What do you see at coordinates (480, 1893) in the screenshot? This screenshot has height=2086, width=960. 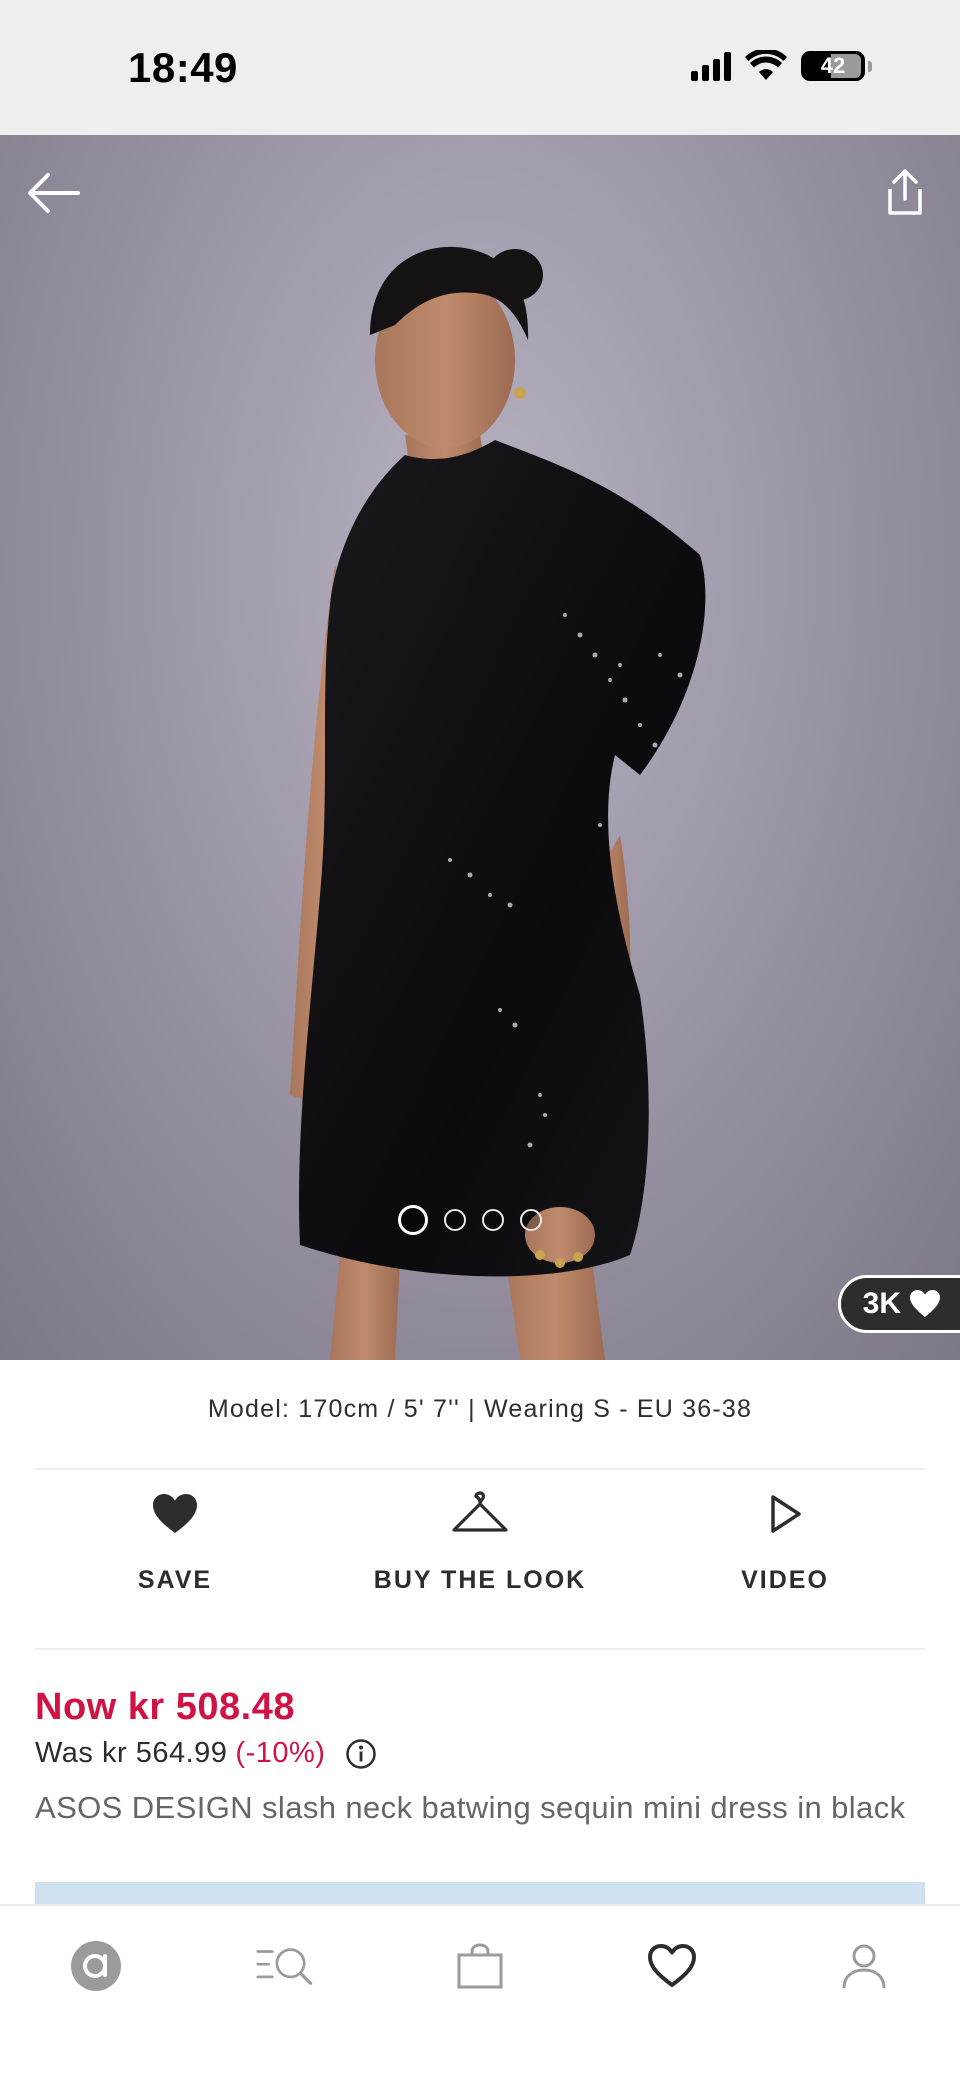 I see `info-banner` at bounding box center [480, 1893].